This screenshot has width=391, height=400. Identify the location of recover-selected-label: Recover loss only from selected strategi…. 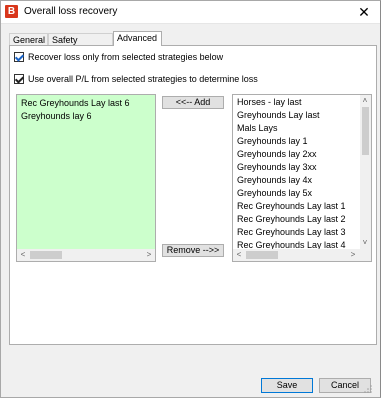
(126, 57).